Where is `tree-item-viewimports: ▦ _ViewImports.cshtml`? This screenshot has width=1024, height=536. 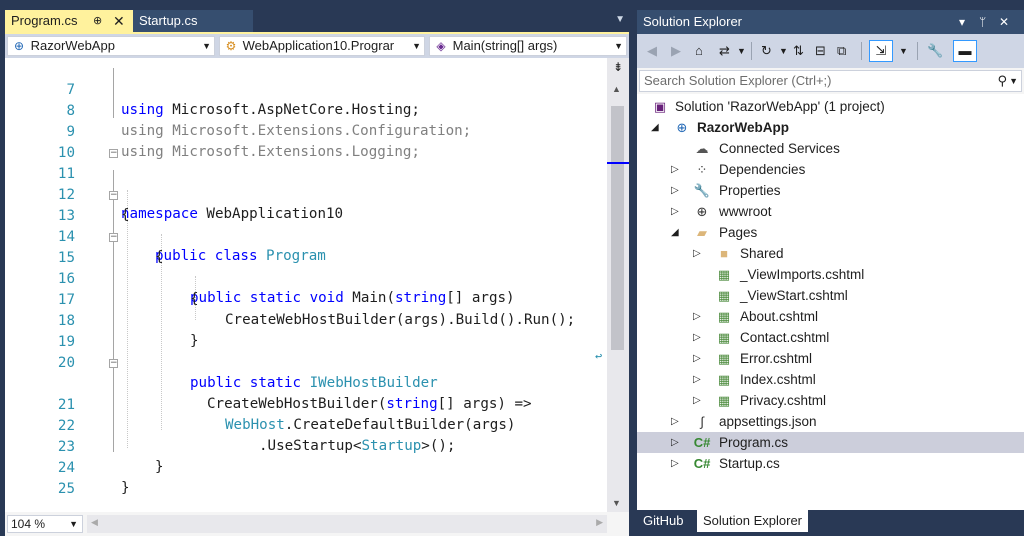 tree-item-viewimports: ▦ _ViewImports.cshtml is located at coordinates (830, 274).